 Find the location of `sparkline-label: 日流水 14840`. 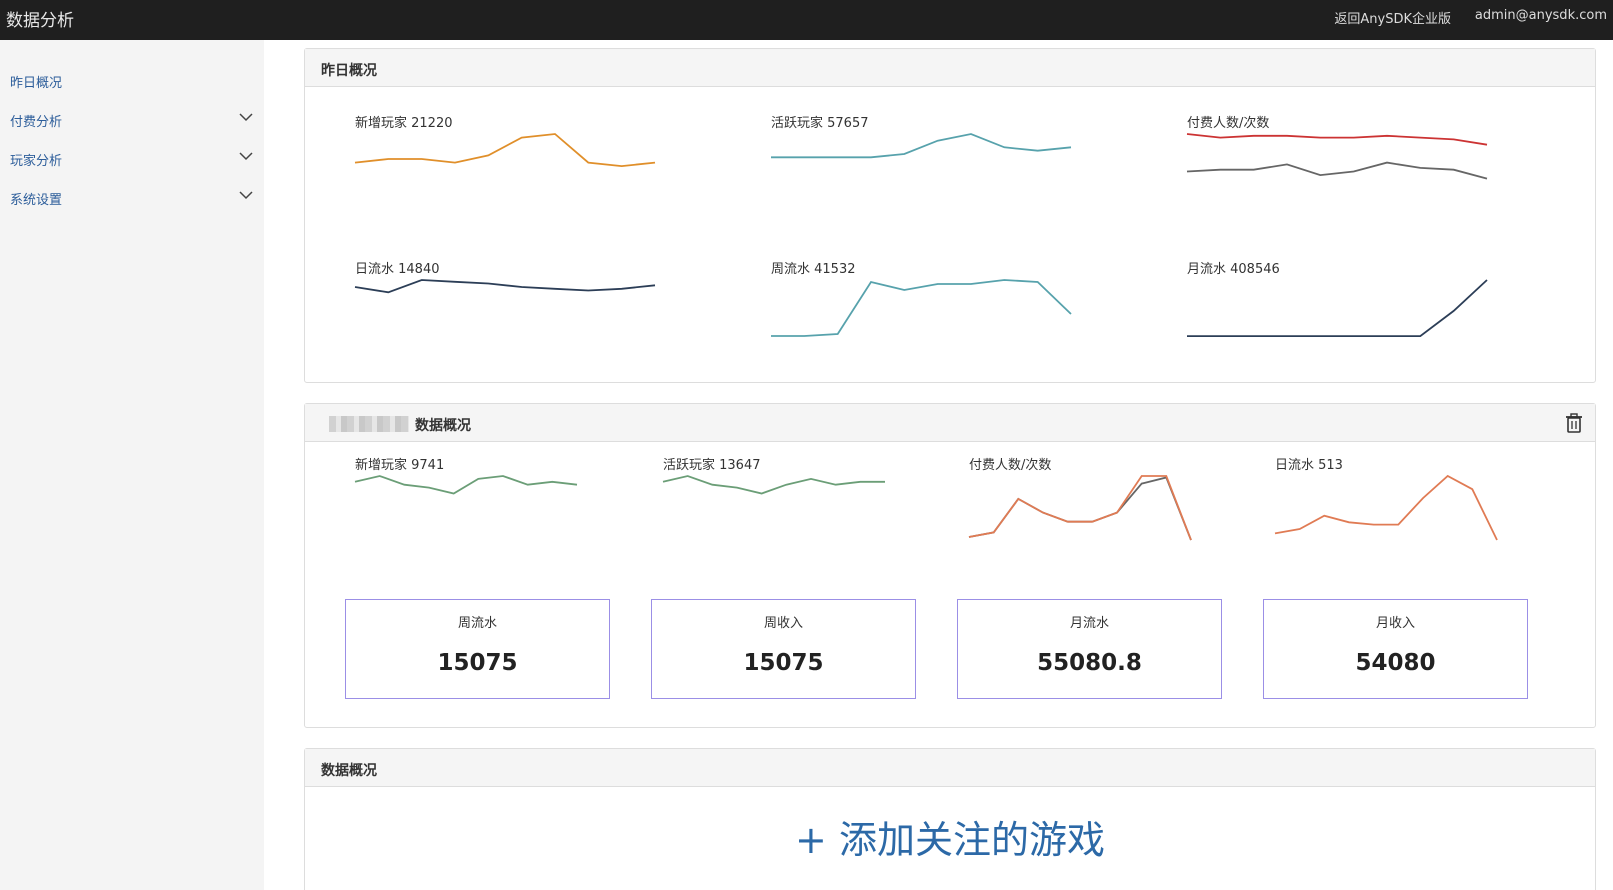

sparkline-label: 日流水 14840 is located at coordinates (397, 269).